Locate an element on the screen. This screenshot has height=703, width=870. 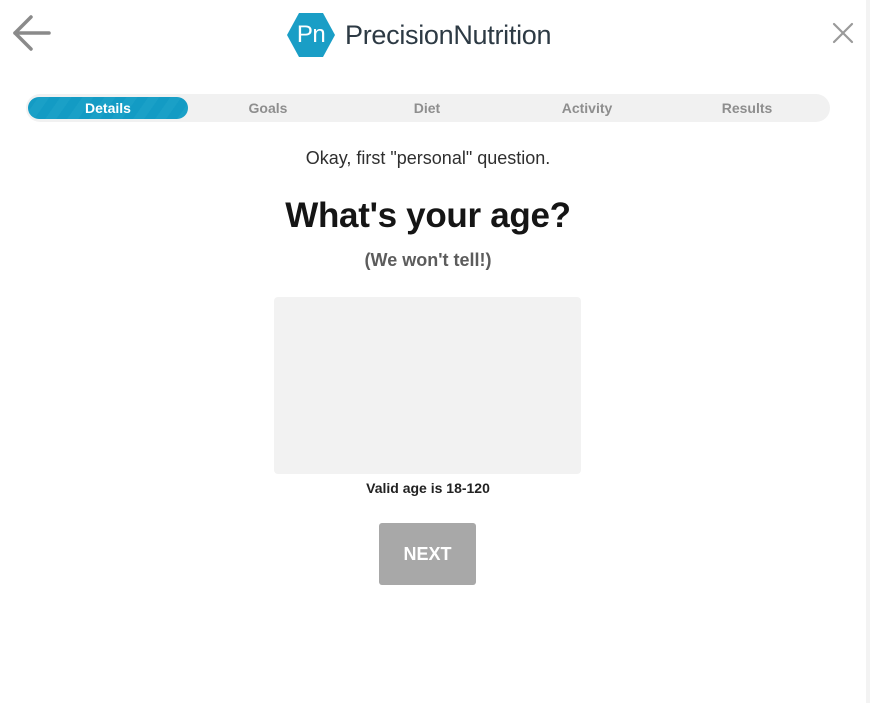
step-details: Details is located at coordinates (108, 108).